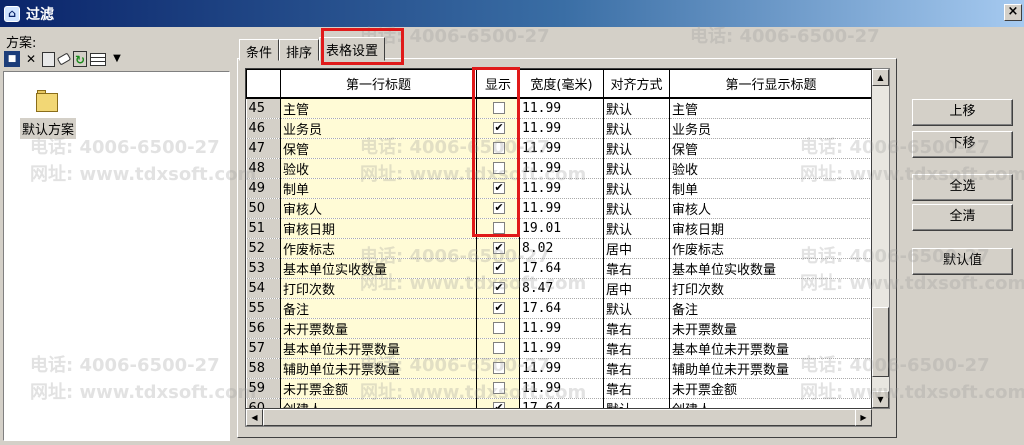 Image resolution: width=1024 pixels, height=445 pixels. Describe the element at coordinates (378, 308) in the screenshot. I see `first-row-title-cell: 备注` at that location.